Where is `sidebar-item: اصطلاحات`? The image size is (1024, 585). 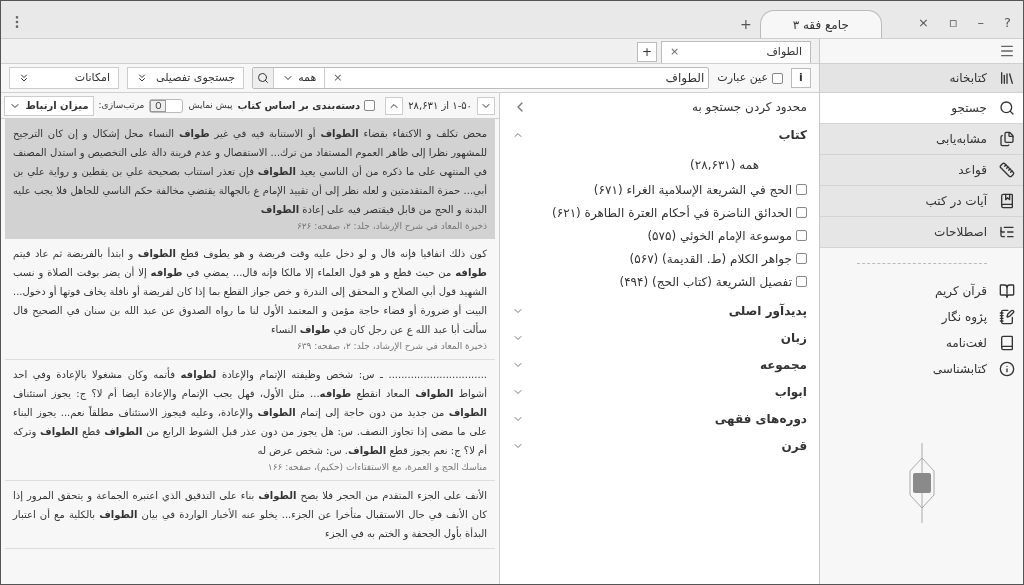
sidebar-item: اصطلاحات is located at coordinates (921, 232).